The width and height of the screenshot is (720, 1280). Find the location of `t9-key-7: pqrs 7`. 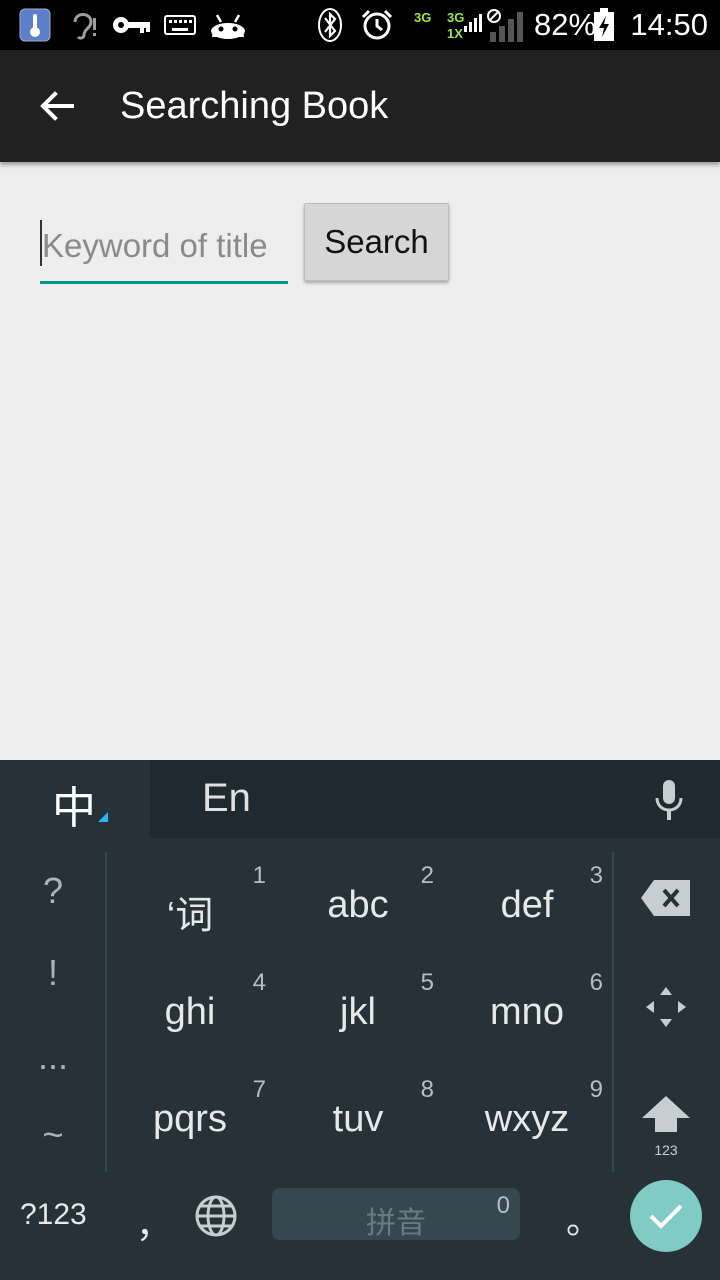

t9-key-7: pqrs 7 is located at coordinates (190, 1113).